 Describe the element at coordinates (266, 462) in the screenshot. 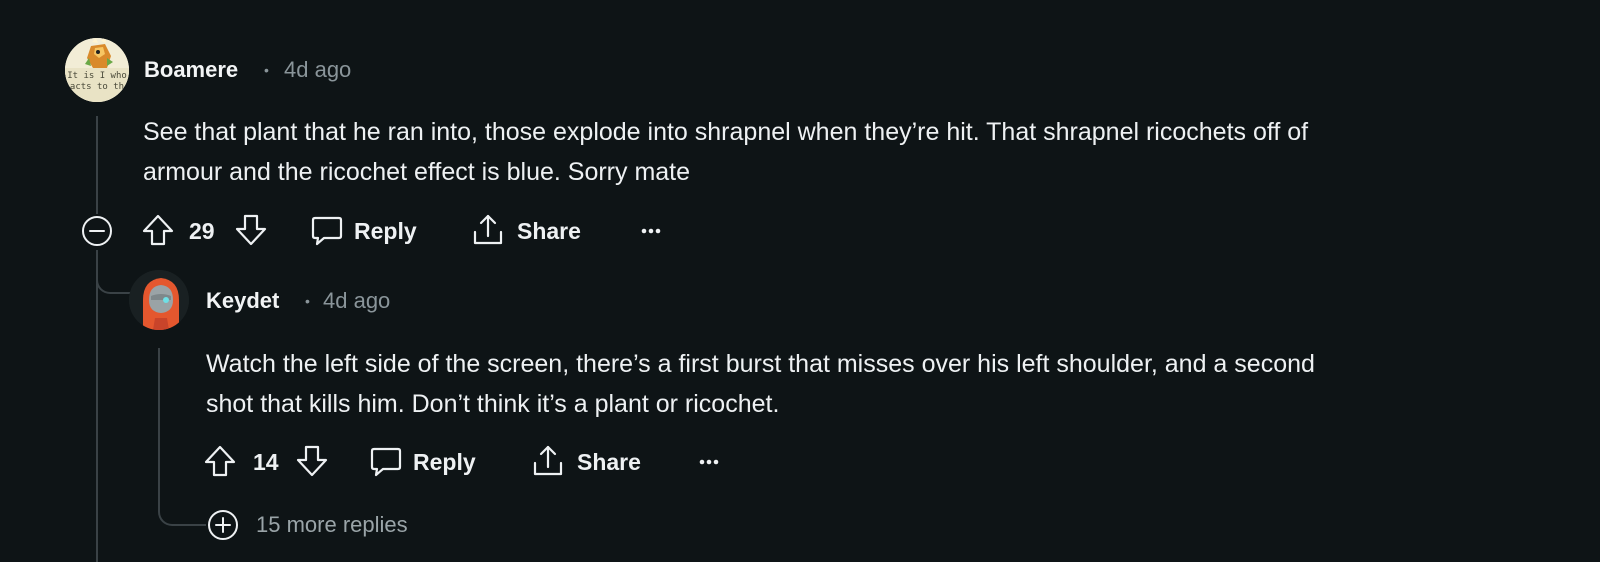

I see `vote-count: 14` at that location.